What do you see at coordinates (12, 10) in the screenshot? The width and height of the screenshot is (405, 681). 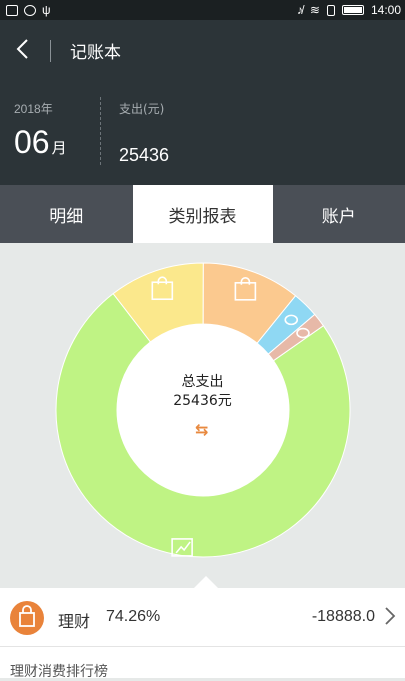 I see `image-notification-icon` at bounding box center [12, 10].